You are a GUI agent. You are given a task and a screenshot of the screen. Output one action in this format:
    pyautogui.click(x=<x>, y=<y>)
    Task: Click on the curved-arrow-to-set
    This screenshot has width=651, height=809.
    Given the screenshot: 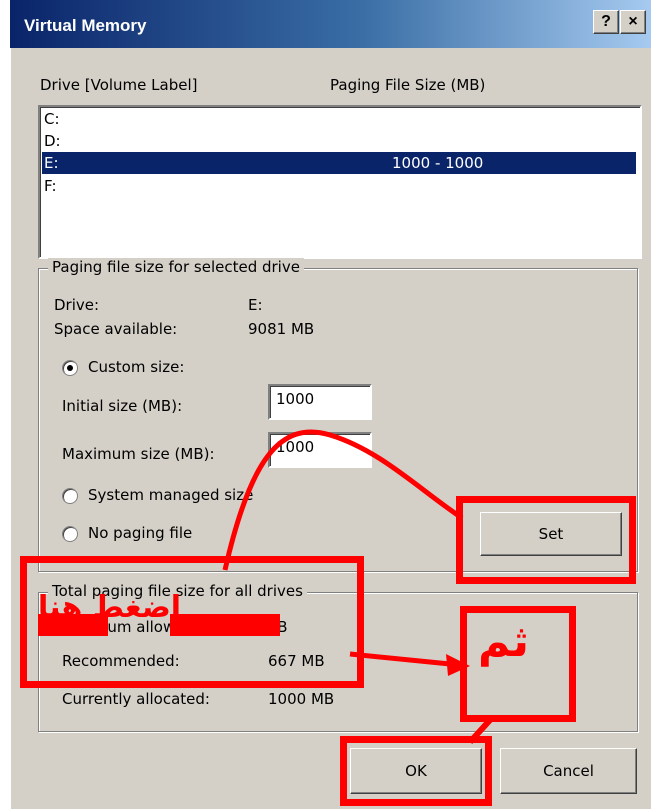 What is the action you would take?
    pyautogui.click(x=343, y=500)
    